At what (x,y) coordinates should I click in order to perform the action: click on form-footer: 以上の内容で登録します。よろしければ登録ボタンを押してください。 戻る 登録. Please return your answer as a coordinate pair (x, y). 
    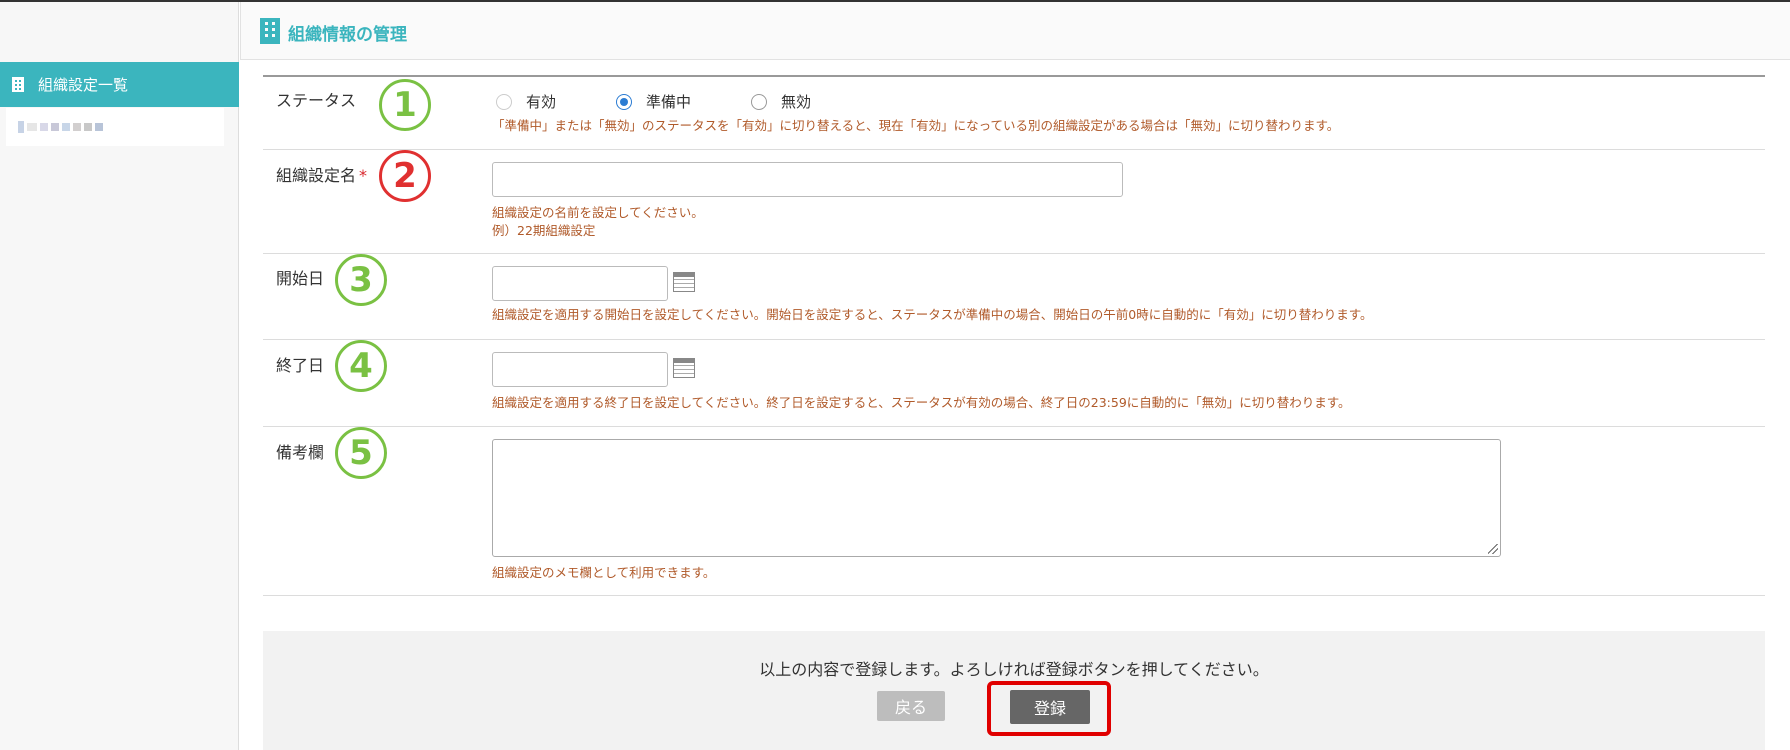
    Looking at the image, I should click on (1014, 690).